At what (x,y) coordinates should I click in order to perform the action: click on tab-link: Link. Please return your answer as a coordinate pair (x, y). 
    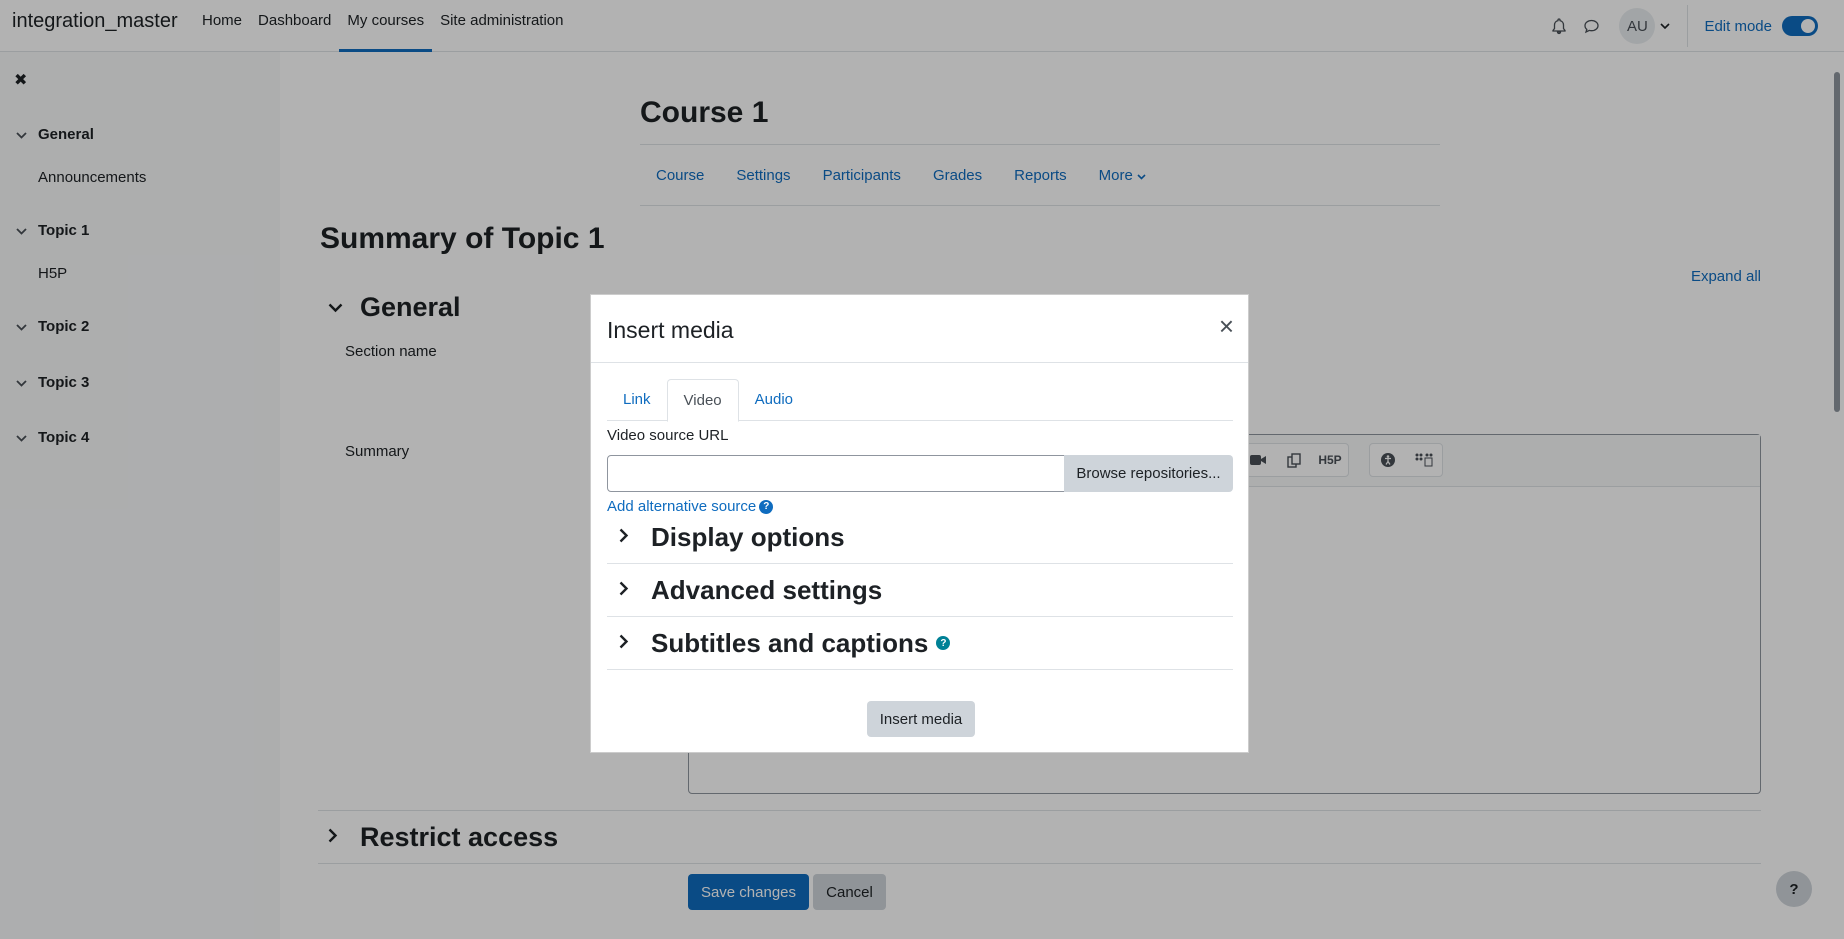
    Looking at the image, I should click on (637, 400).